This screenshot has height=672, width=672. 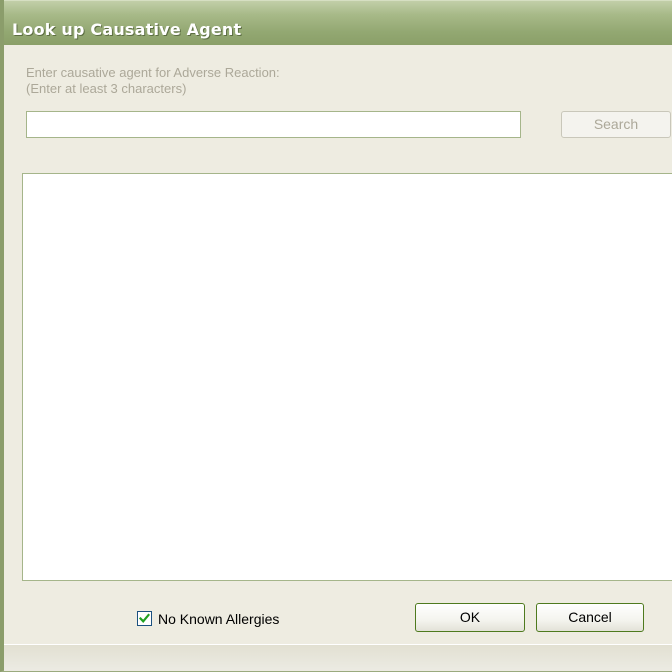 I want to click on no-known-allergies-checkbox, so click(x=144, y=618).